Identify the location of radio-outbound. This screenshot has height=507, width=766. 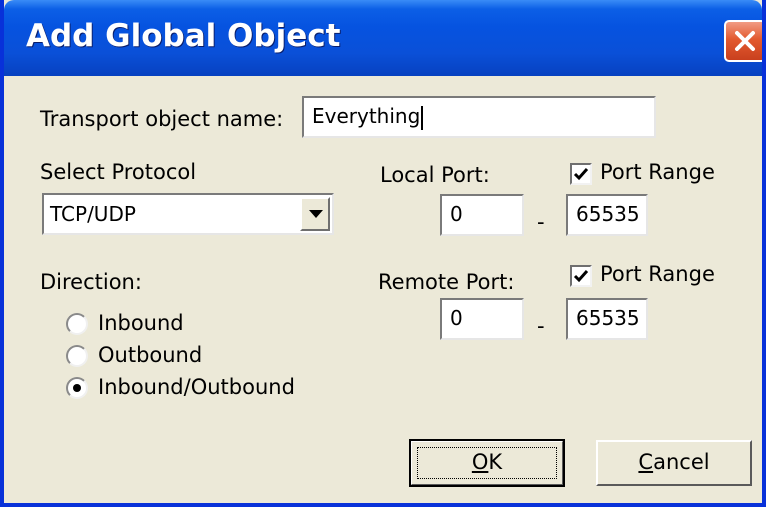
(77, 356).